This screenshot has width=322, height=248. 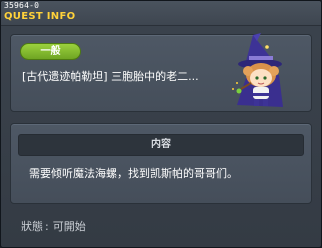 What do you see at coordinates (257, 70) in the screenshot?
I see `witch-hat-character-icon` at bounding box center [257, 70].